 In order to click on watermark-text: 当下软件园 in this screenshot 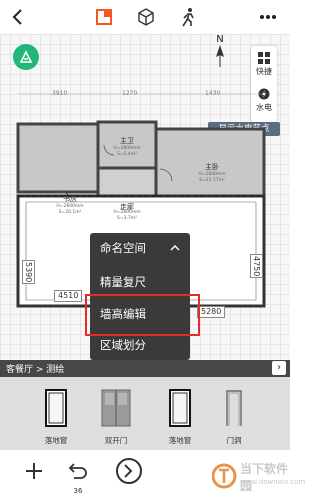, I will do `click(264, 477)`.